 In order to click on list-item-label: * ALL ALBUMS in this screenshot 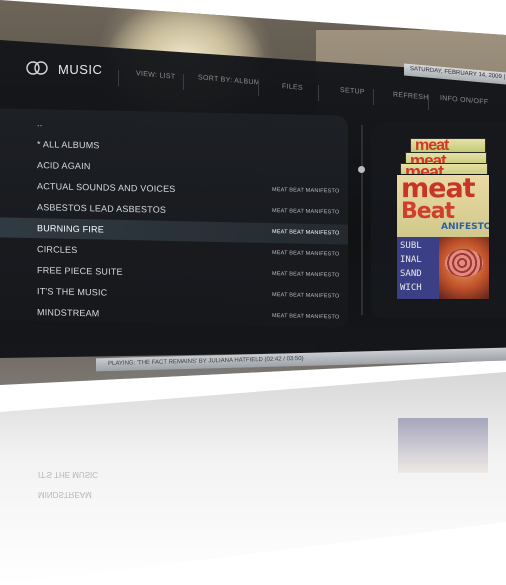, I will do `click(68, 145)`.